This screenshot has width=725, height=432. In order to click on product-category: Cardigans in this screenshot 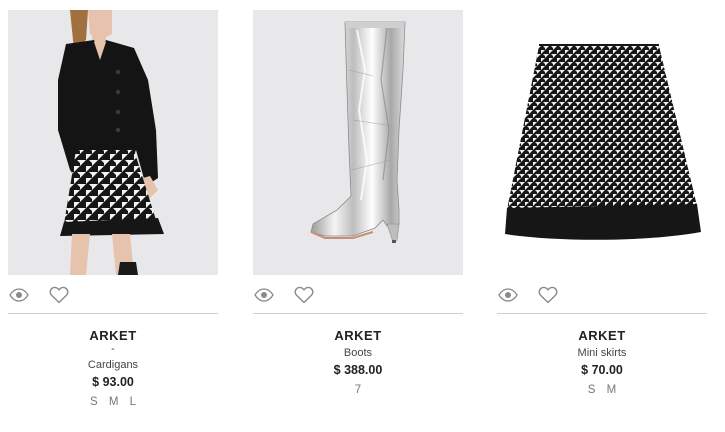, I will do `click(113, 365)`.